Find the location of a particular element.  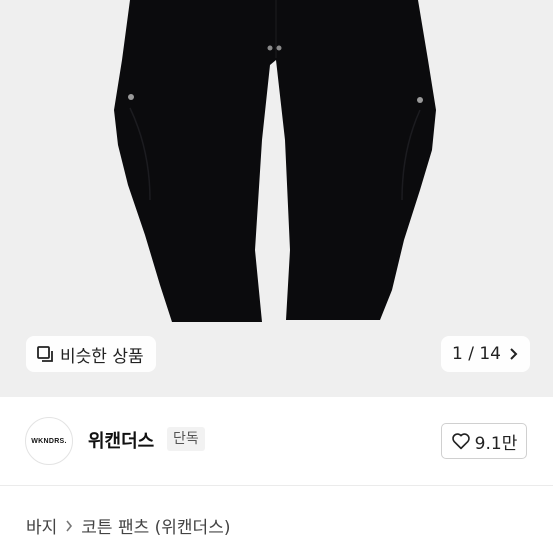

similar-products-icon is located at coordinates (45, 354).